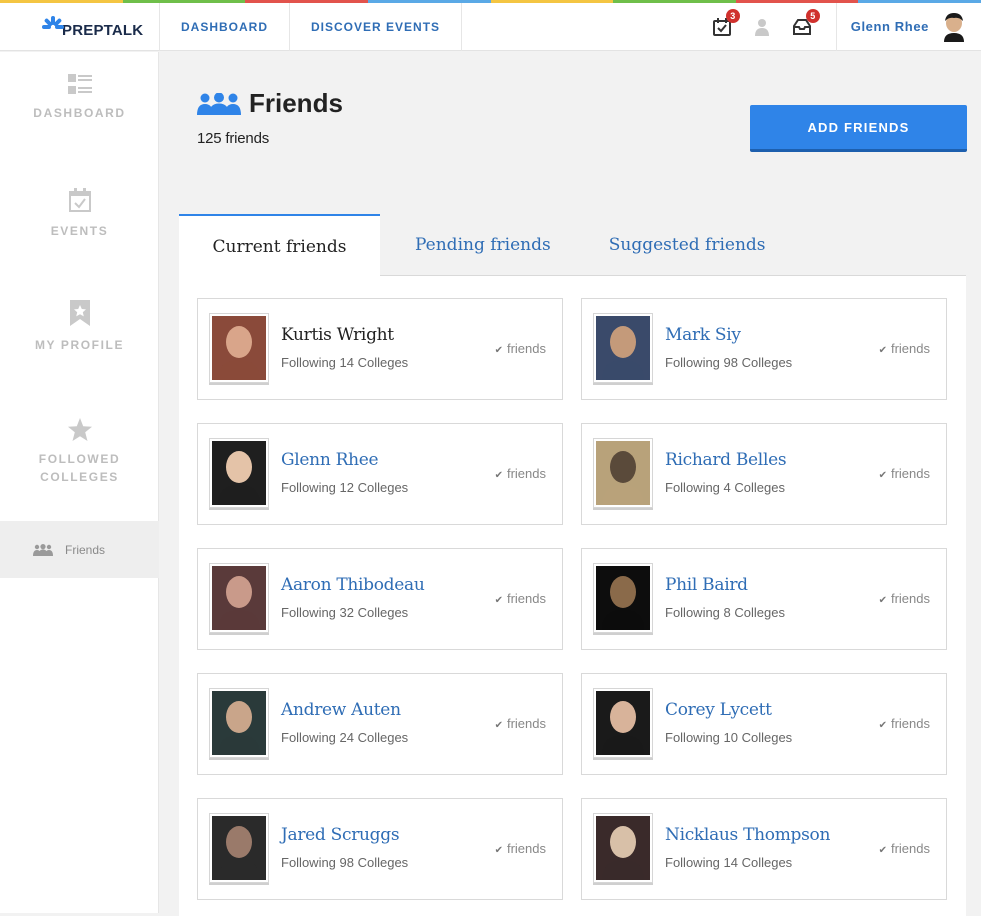 This screenshot has width=981, height=916. I want to click on logo: PREPTALK, so click(80, 26).